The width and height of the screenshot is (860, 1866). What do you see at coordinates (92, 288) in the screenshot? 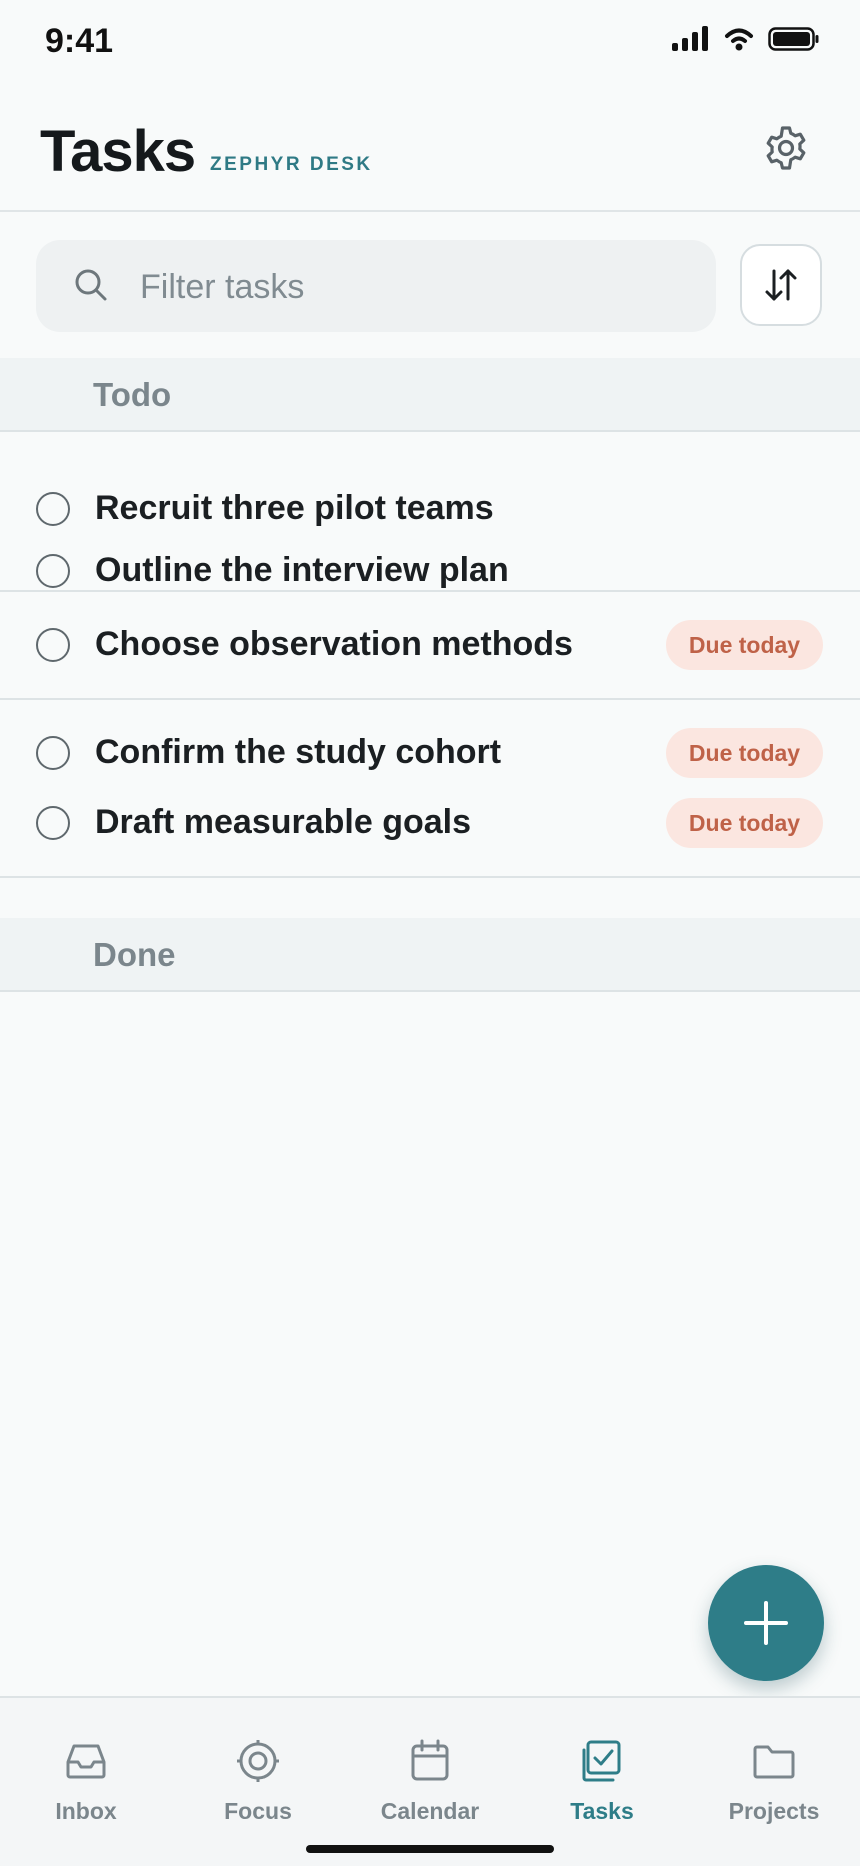
I see `search-icon` at bounding box center [92, 288].